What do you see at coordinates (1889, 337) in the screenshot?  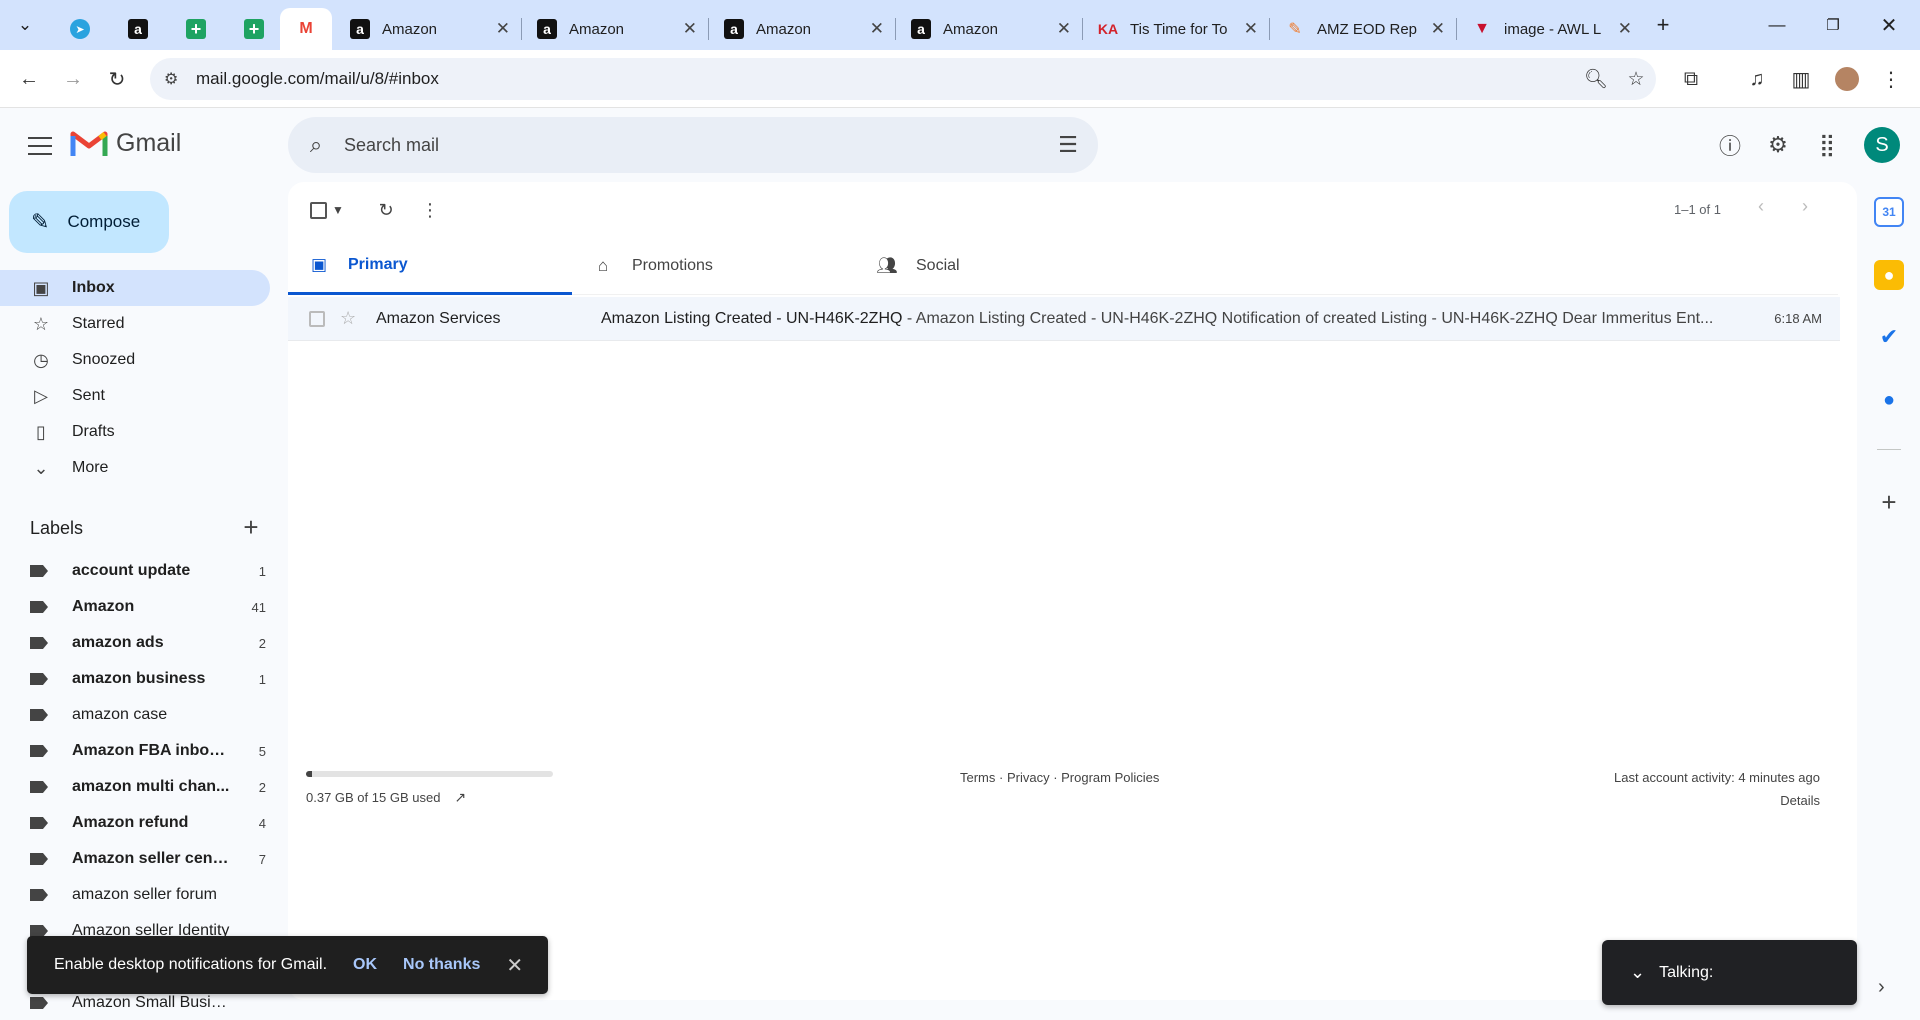 I see `tasks-icon: ✔` at bounding box center [1889, 337].